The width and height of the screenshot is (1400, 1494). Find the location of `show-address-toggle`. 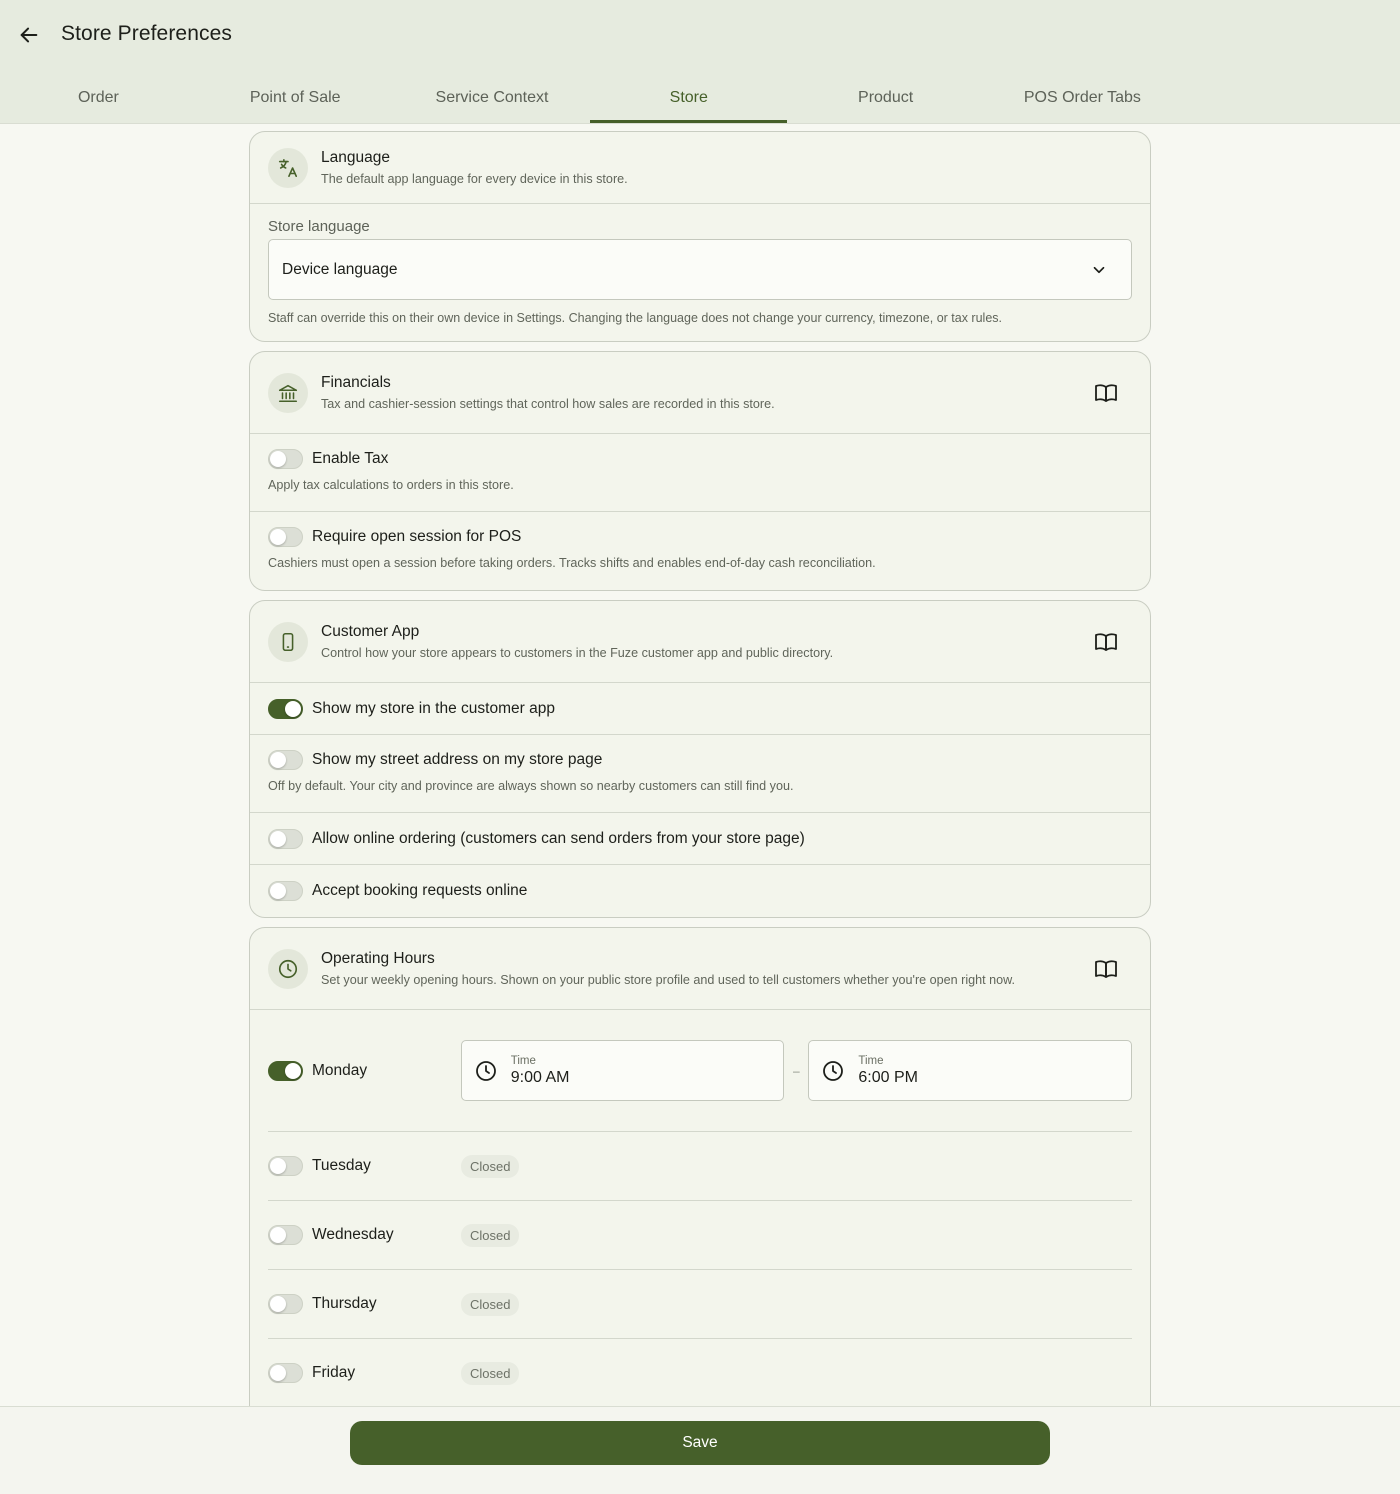

show-address-toggle is located at coordinates (285, 760).